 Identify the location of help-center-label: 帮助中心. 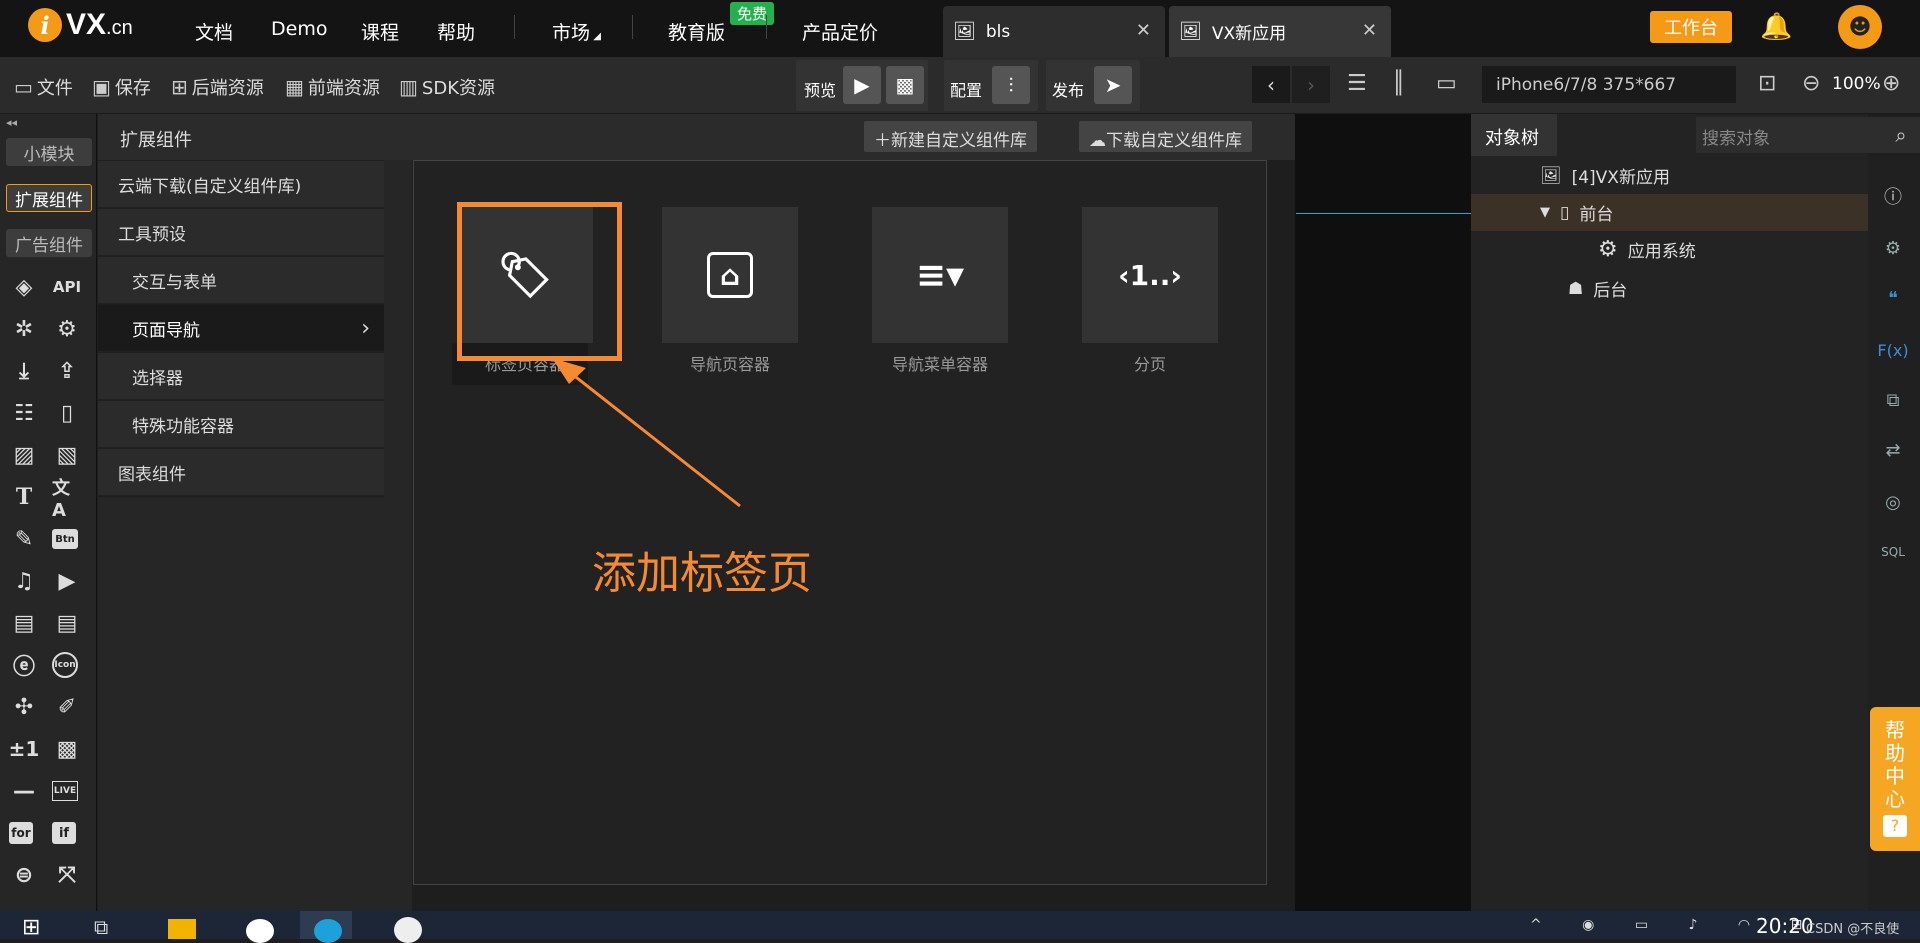
(1895, 764).